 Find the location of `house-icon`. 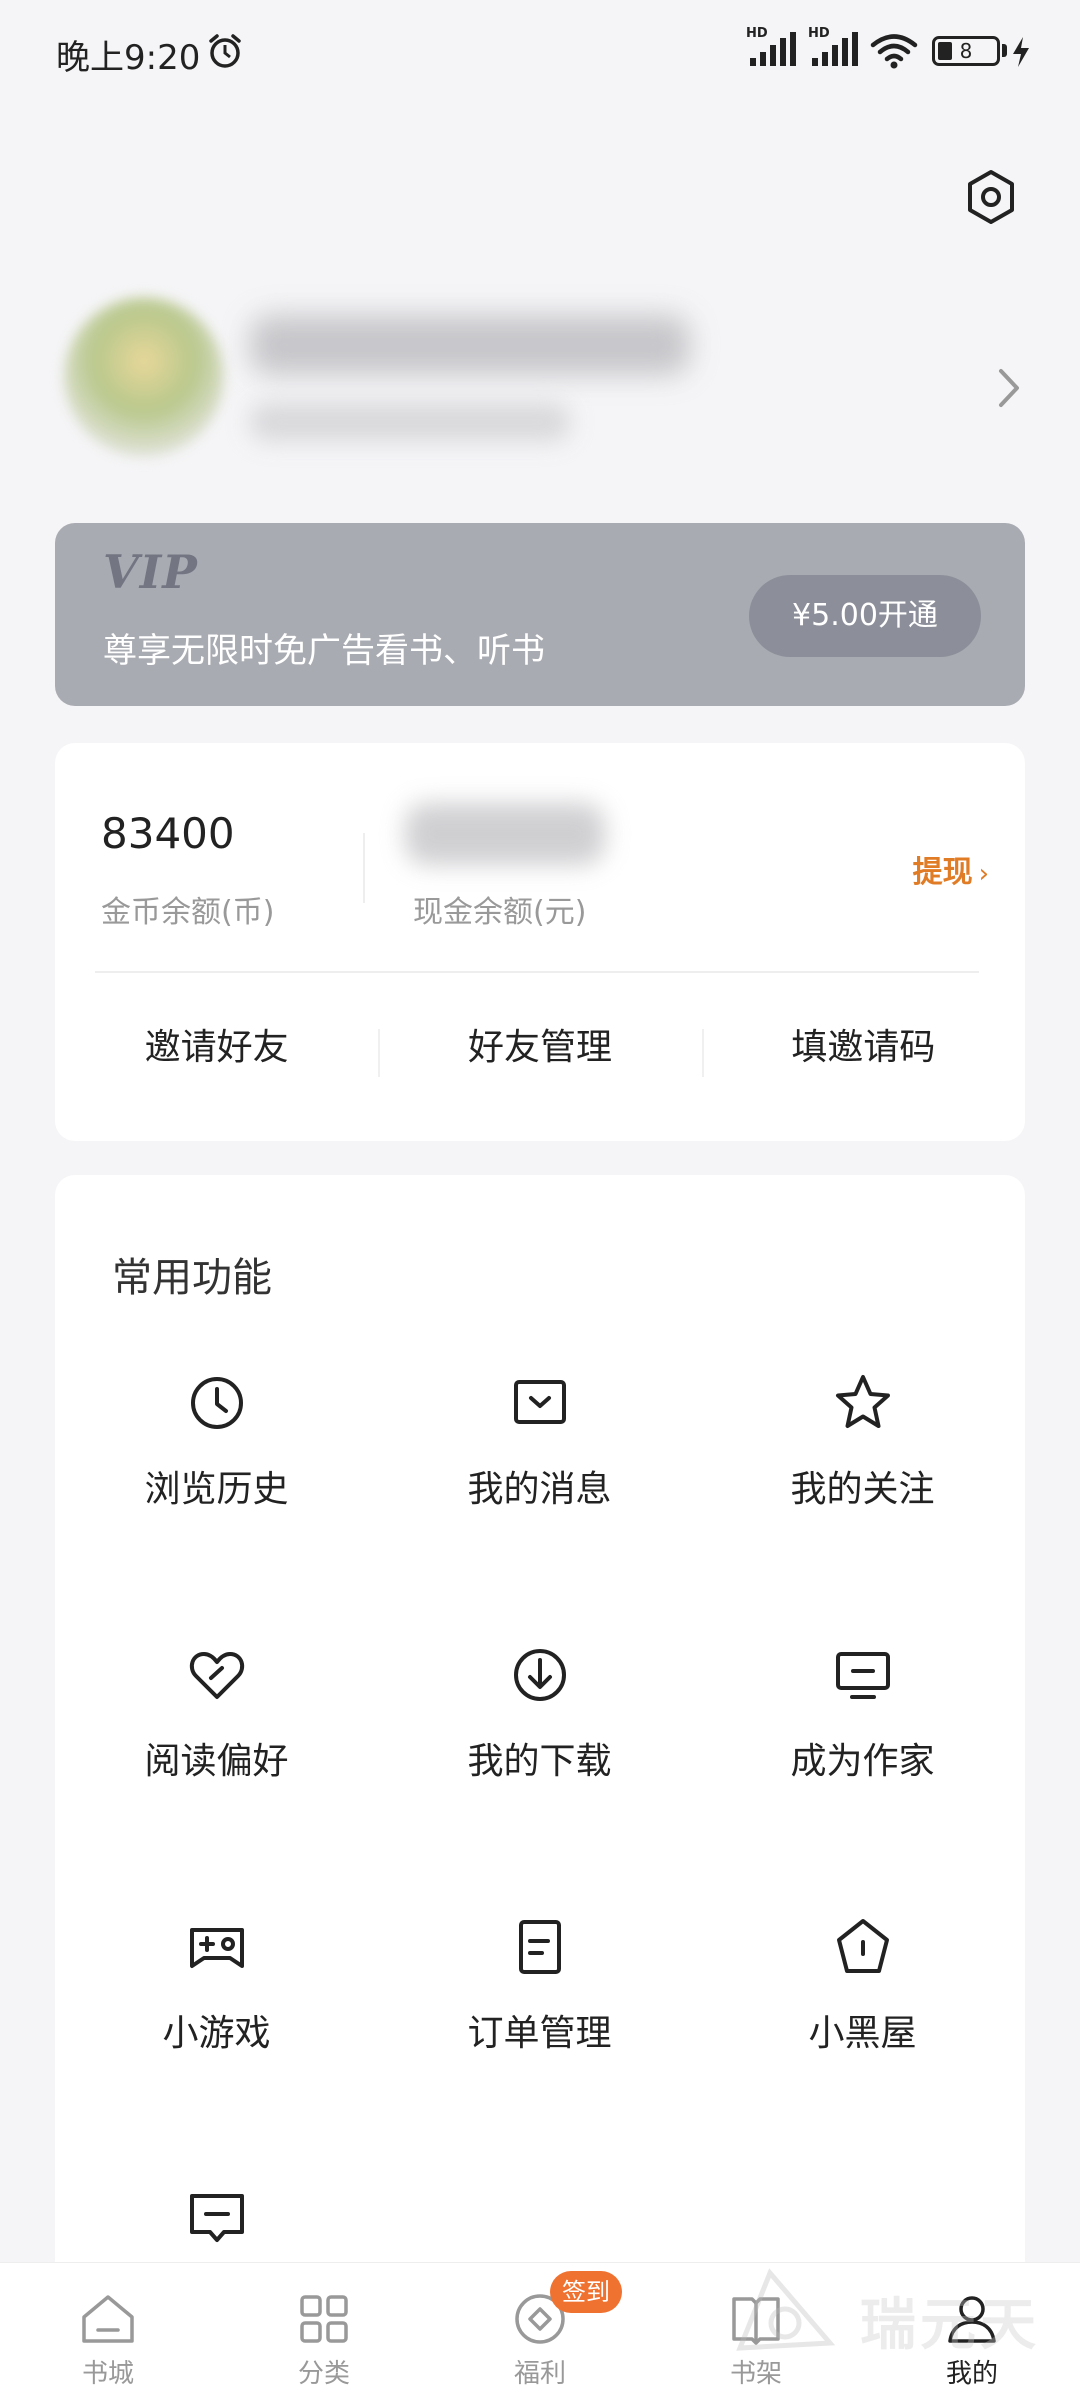

house-icon is located at coordinates (862, 1946).